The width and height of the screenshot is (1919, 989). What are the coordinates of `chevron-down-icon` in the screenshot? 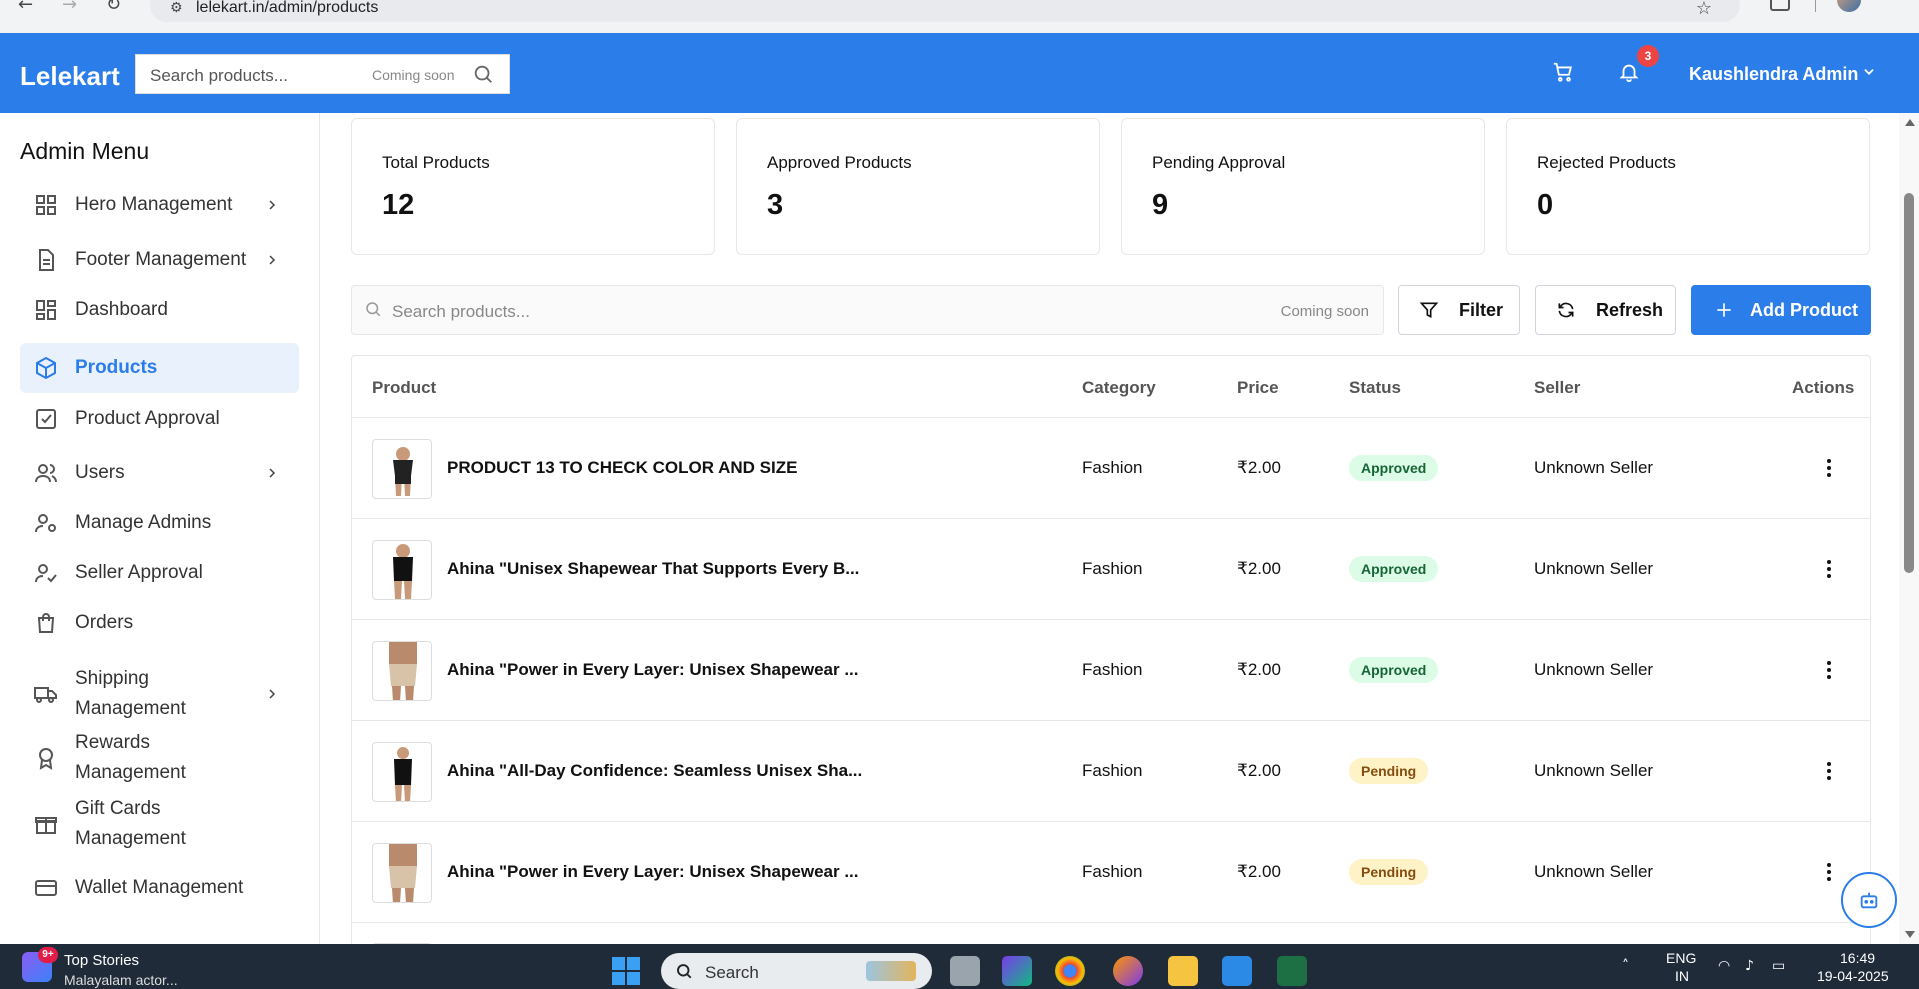 It's located at (1869, 72).